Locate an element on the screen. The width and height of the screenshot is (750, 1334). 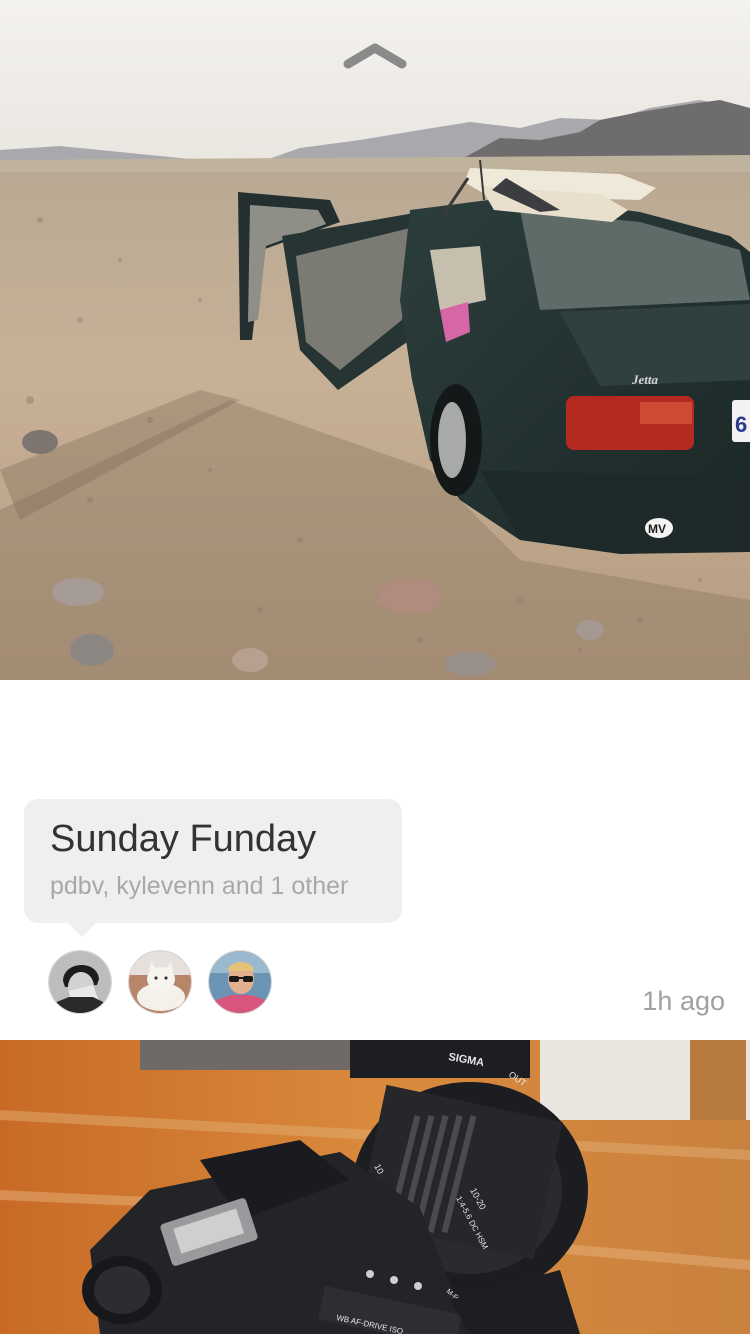
post-title: Sunday Funday is located at coordinates (183, 839).